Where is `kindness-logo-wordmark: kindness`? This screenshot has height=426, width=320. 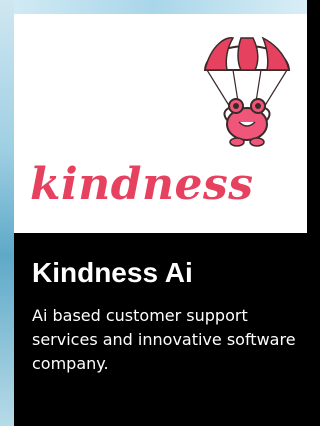 kindness-logo-wordmark: kindness is located at coordinates (142, 184).